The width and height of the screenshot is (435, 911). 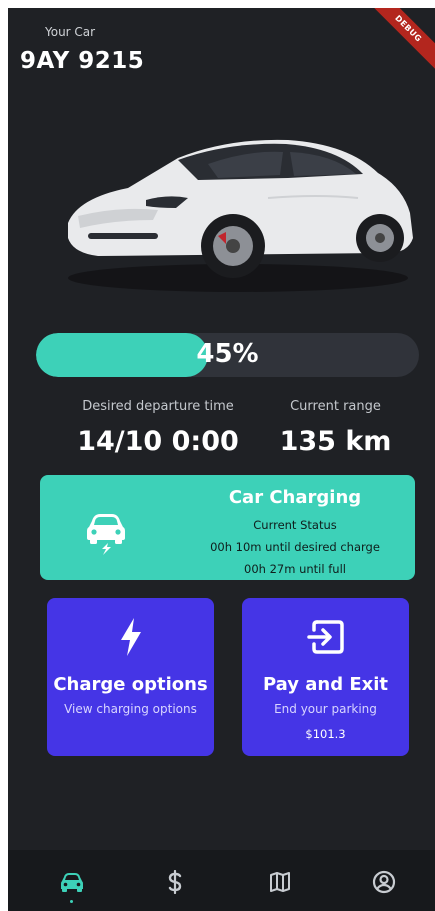 I want to click on parking-price: $101.3, so click(x=325, y=734).